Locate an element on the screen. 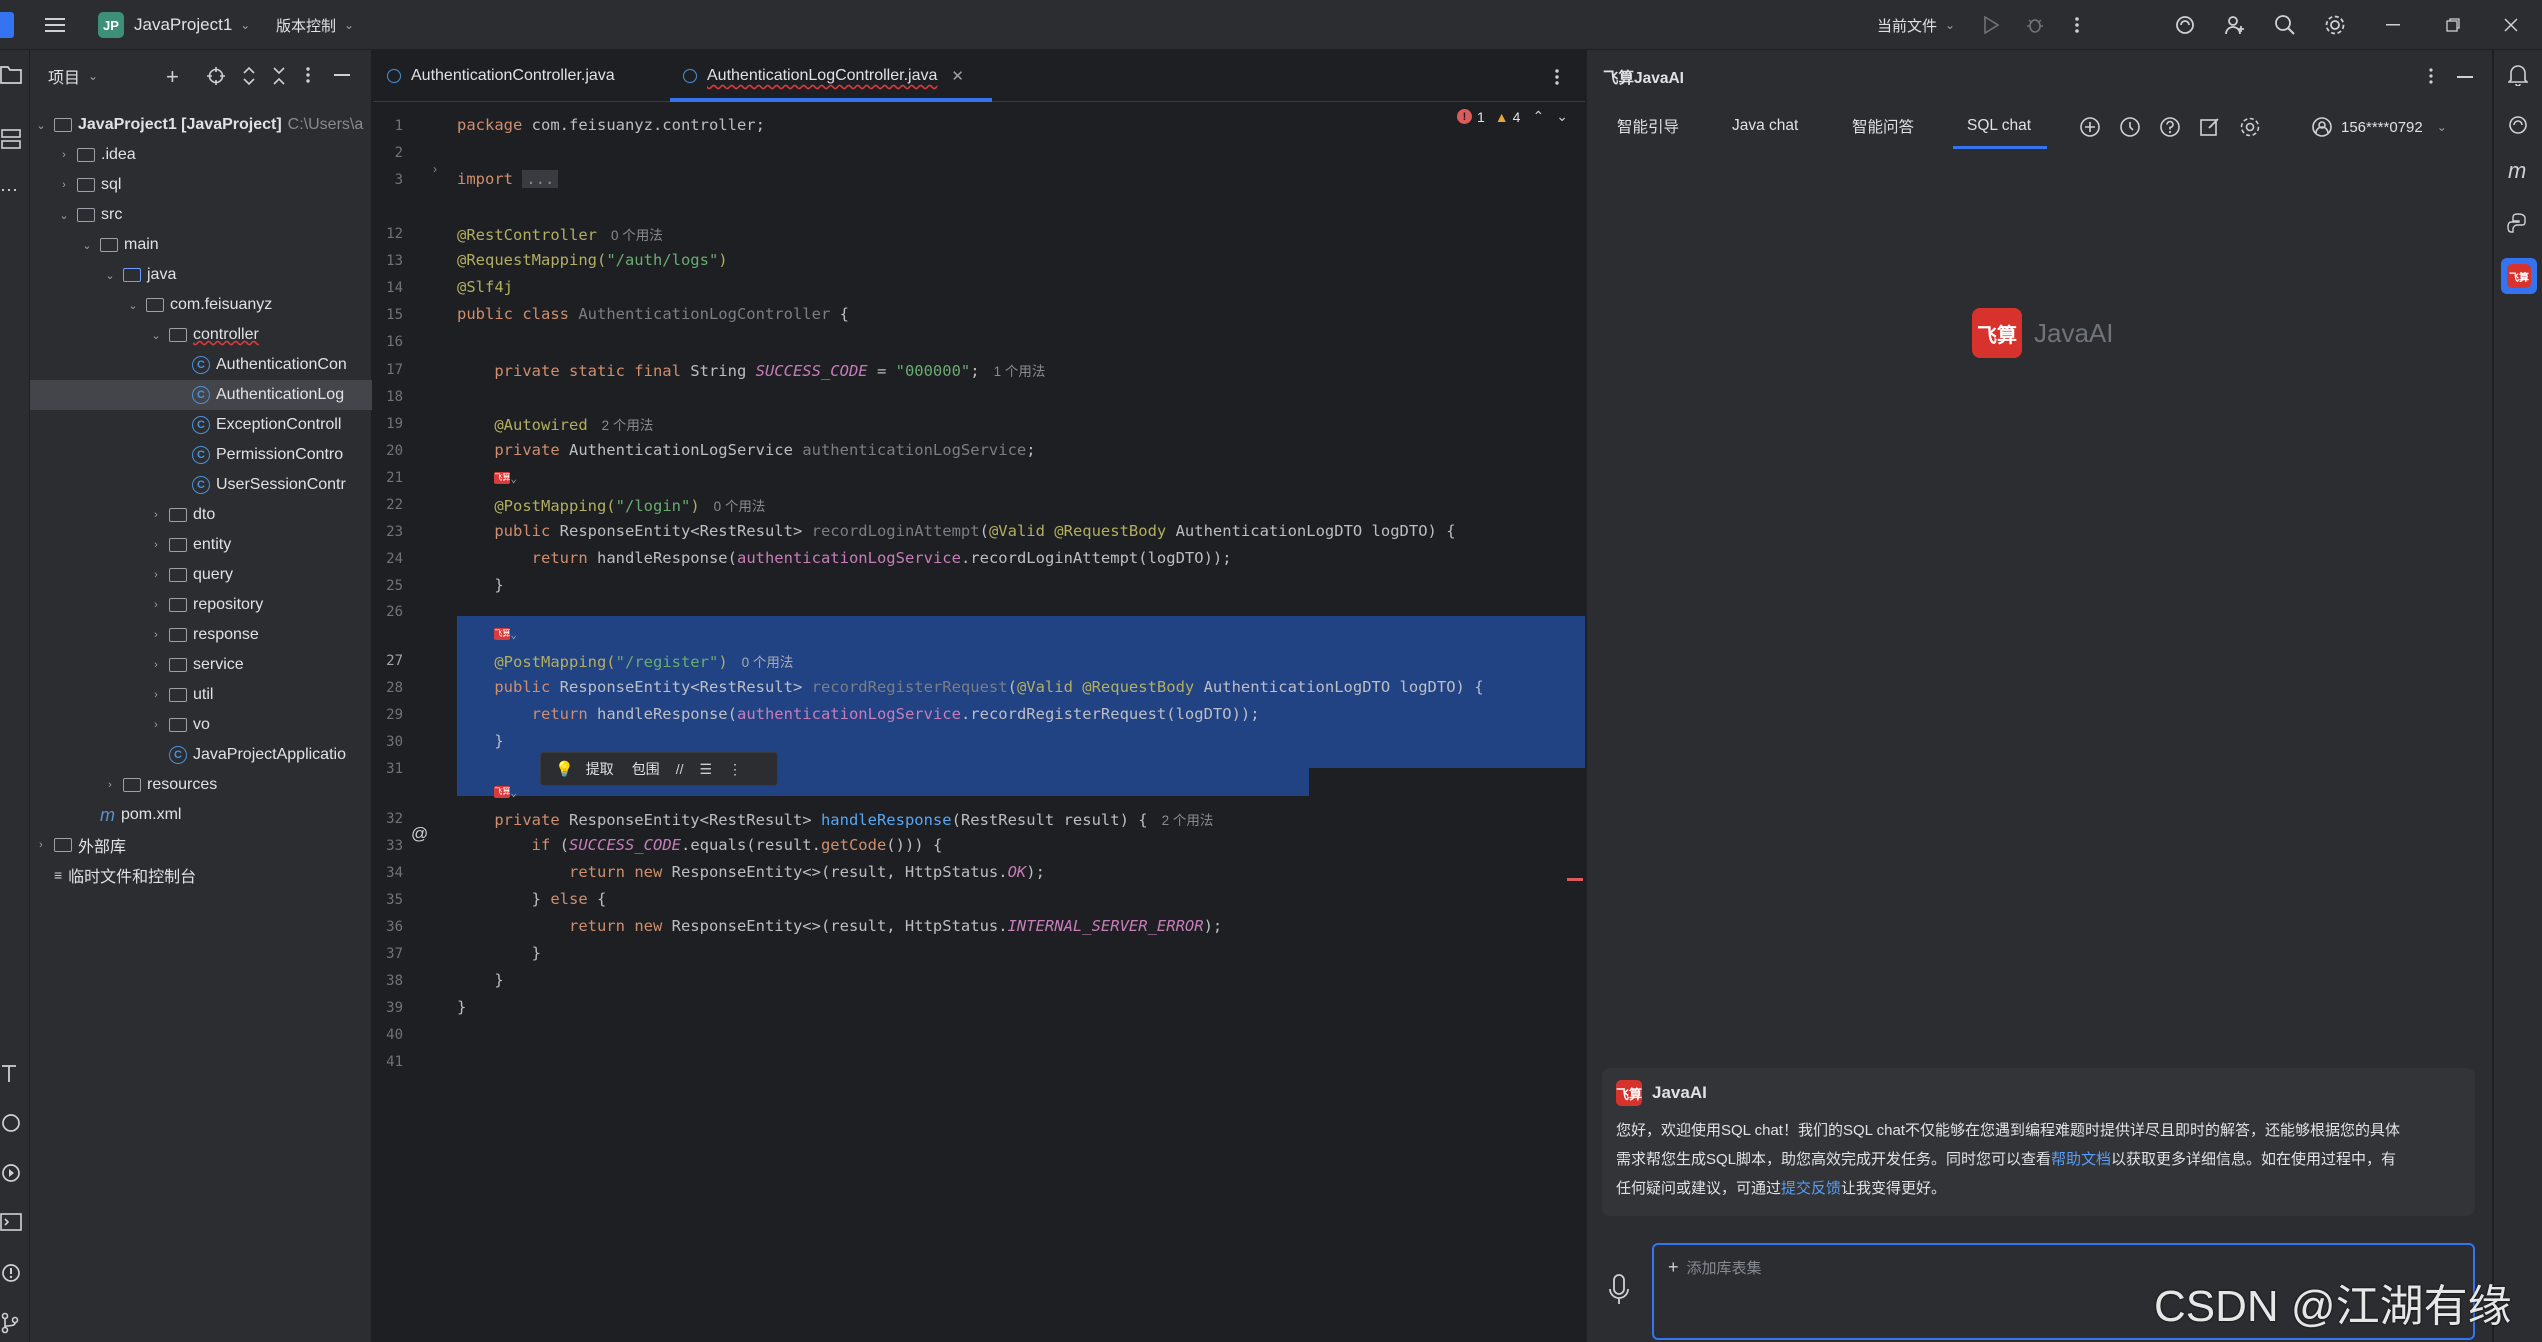  tab-java-chat: Java chat is located at coordinates (1765, 126).